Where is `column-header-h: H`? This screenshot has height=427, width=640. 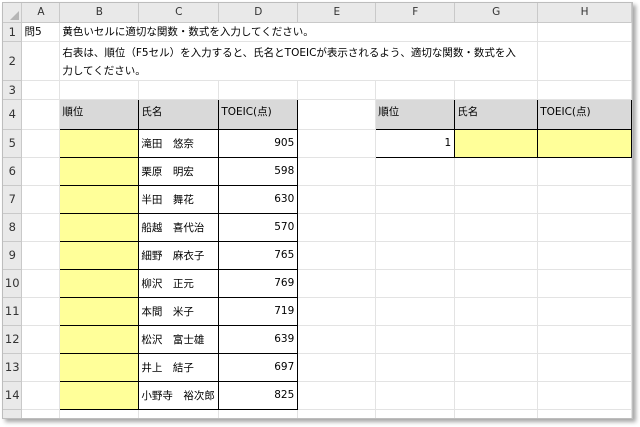
column-header-h: H is located at coordinates (584, 13).